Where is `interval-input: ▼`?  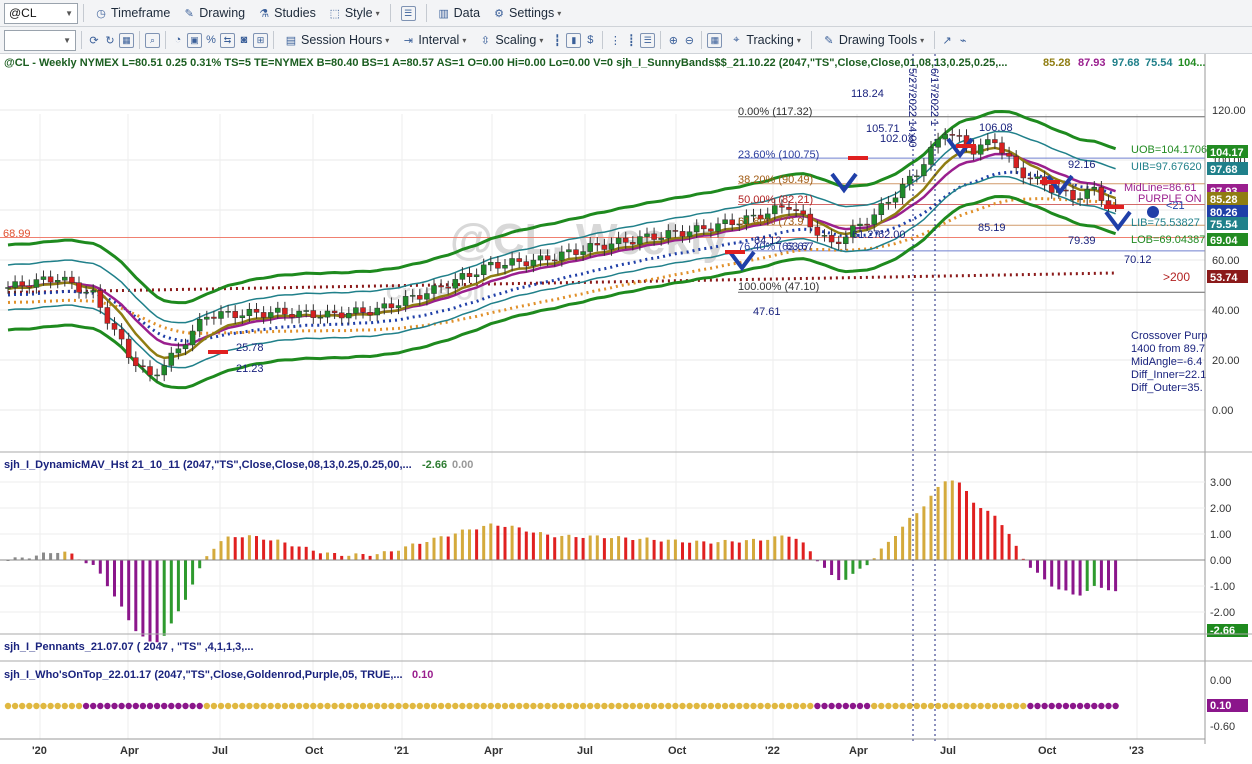 interval-input: ▼ is located at coordinates (40, 40).